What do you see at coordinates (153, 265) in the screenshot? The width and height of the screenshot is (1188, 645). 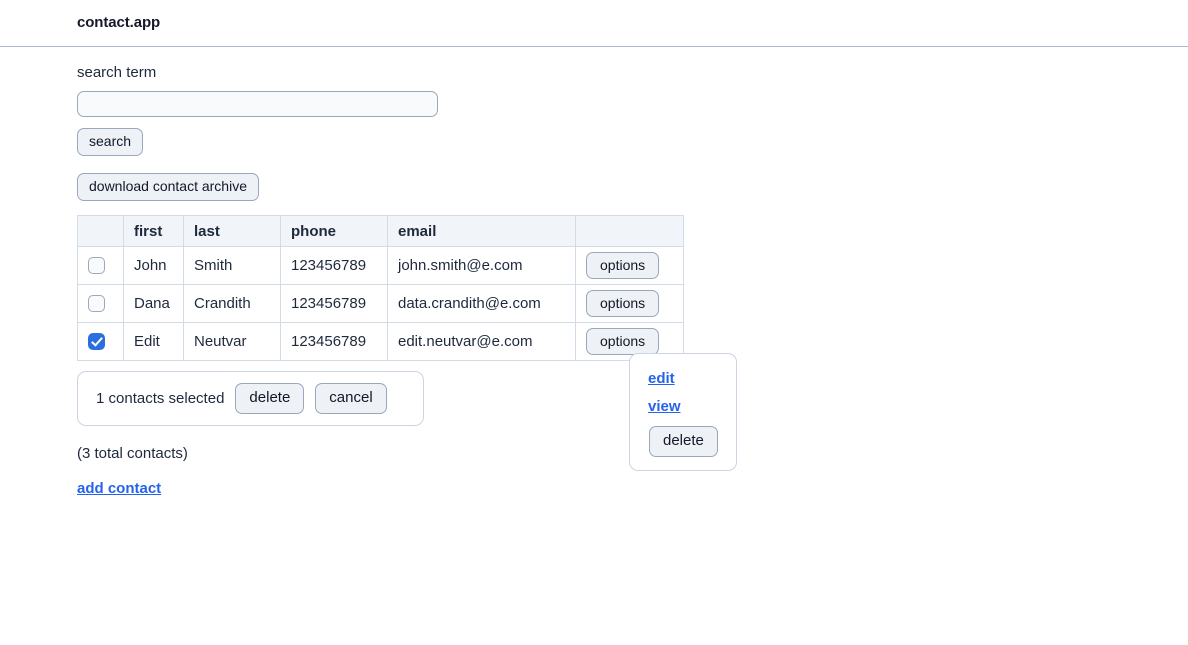 I see `cell-first: John` at bounding box center [153, 265].